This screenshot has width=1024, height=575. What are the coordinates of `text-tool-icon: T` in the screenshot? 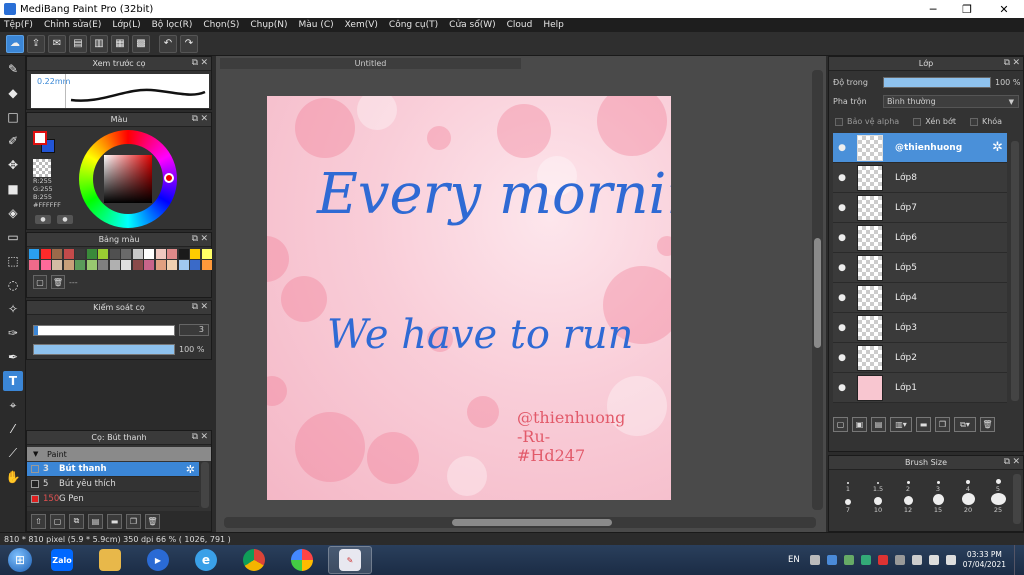 It's located at (13, 381).